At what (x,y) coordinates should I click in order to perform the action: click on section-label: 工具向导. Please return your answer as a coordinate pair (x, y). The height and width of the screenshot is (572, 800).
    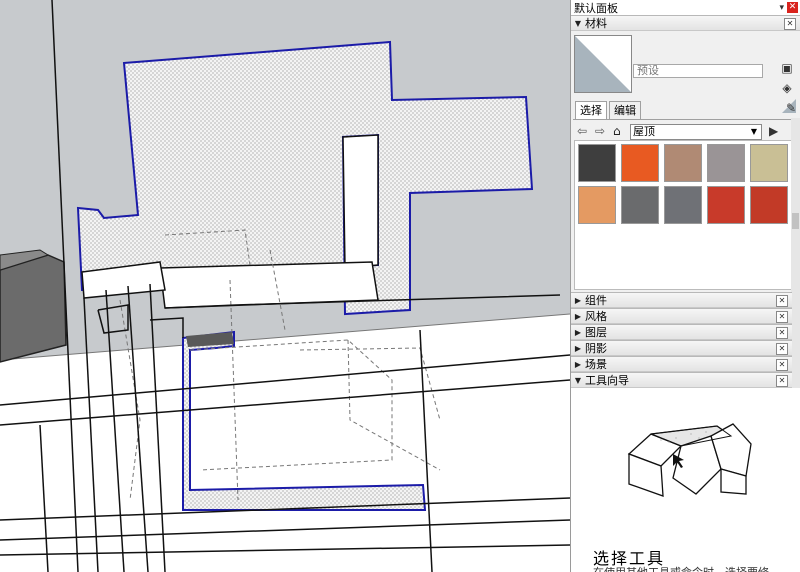
    Looking at the image, I should click on (607, 380).